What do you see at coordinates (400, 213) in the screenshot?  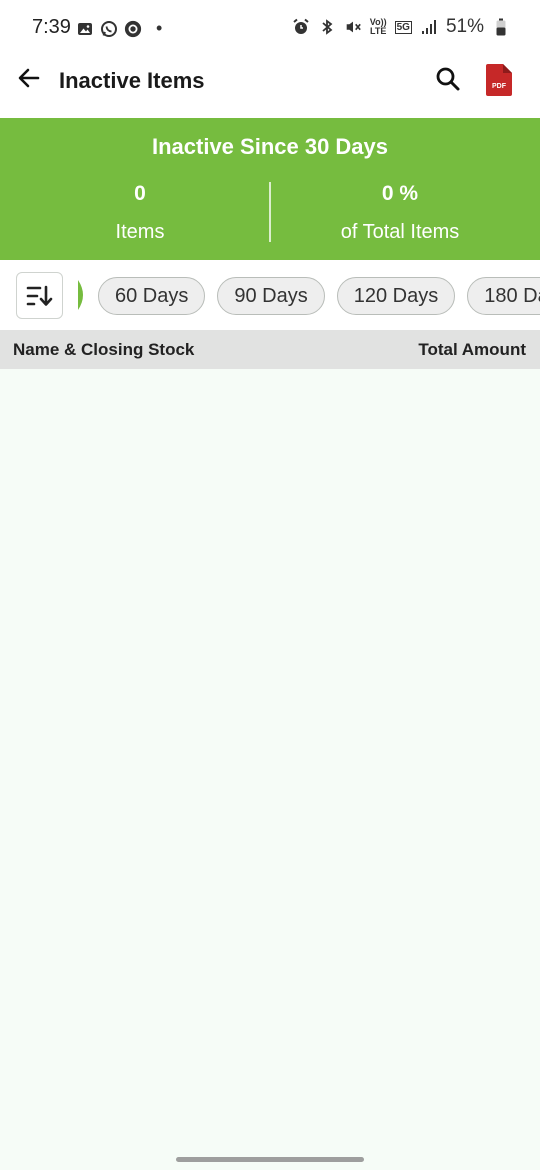 I see `percent-stat: 0 % of Total Items` at bounding box center [400, 213].